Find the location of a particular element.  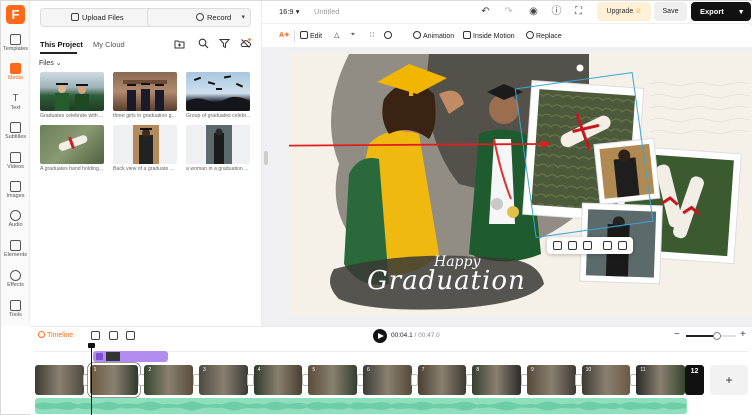

trash-icon is located at coordinates (622, 245).